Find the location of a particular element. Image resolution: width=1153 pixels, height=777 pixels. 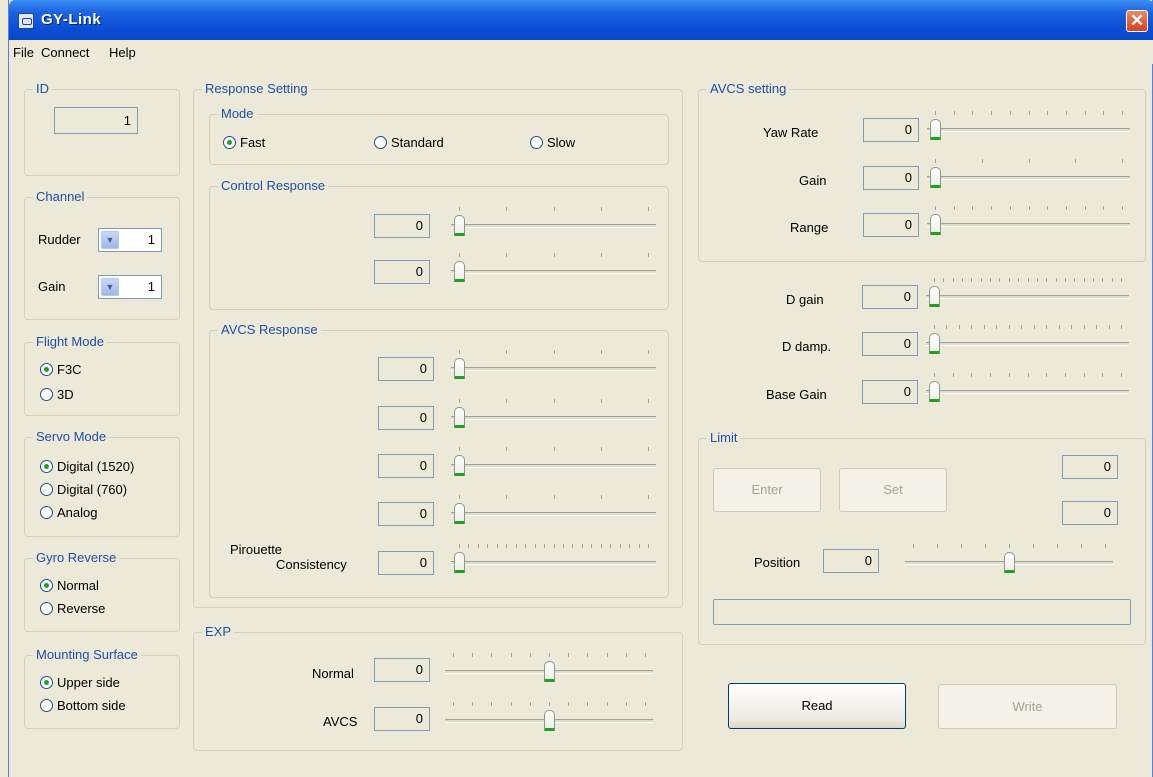

id-field: 1 is located at coordinates (96, 120).